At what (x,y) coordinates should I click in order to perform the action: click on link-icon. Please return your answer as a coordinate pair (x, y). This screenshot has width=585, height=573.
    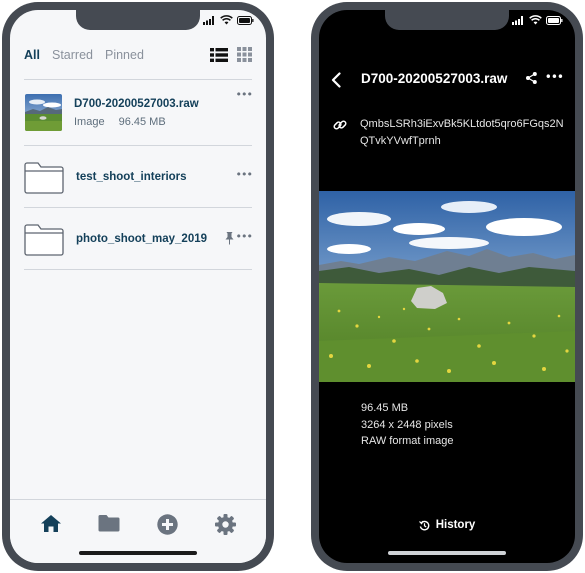
    Looking at the image, I should click on (340, 125).